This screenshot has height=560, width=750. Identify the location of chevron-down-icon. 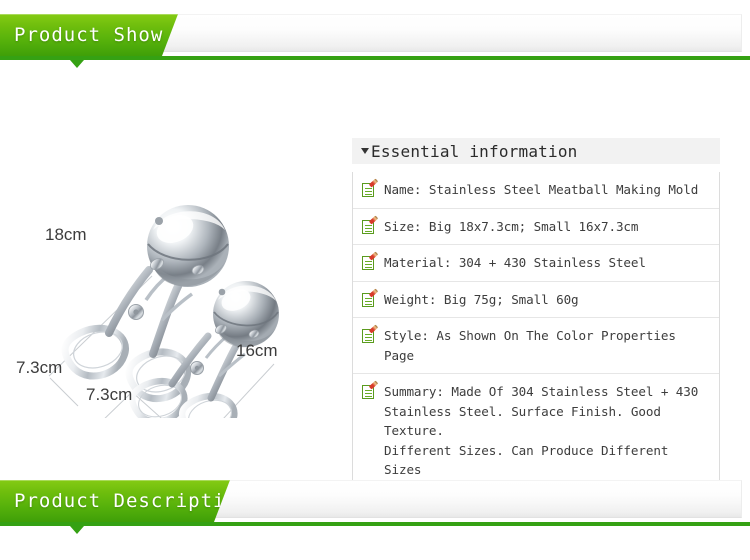
(365, 151).